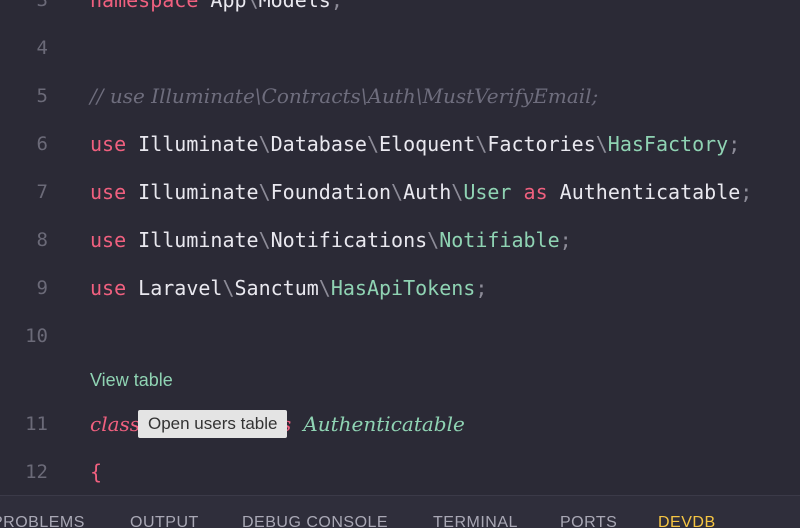 The image size is (800, 528). Describe the element at coordinates (668, 144) in the screenshot. I see `code-token: HasFactory` at that location.